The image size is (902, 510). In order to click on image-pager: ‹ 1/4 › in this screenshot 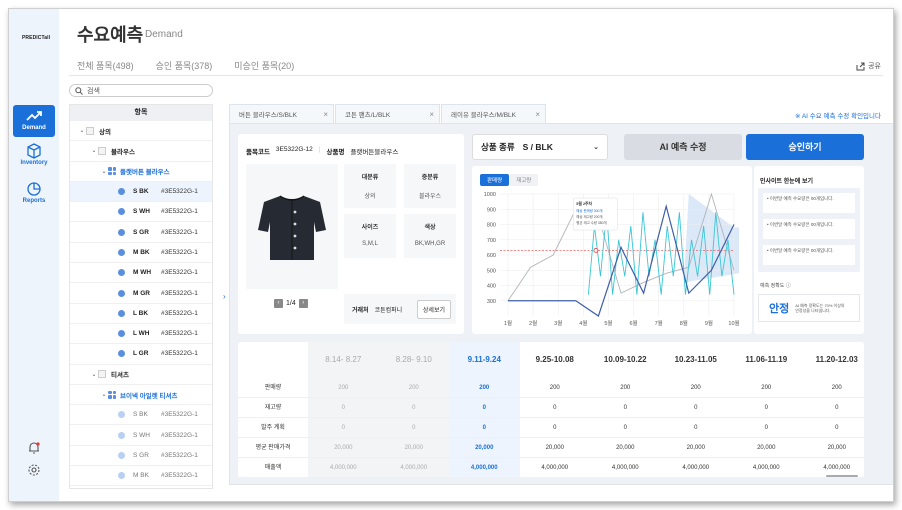, I will do `click(291, 303)`.